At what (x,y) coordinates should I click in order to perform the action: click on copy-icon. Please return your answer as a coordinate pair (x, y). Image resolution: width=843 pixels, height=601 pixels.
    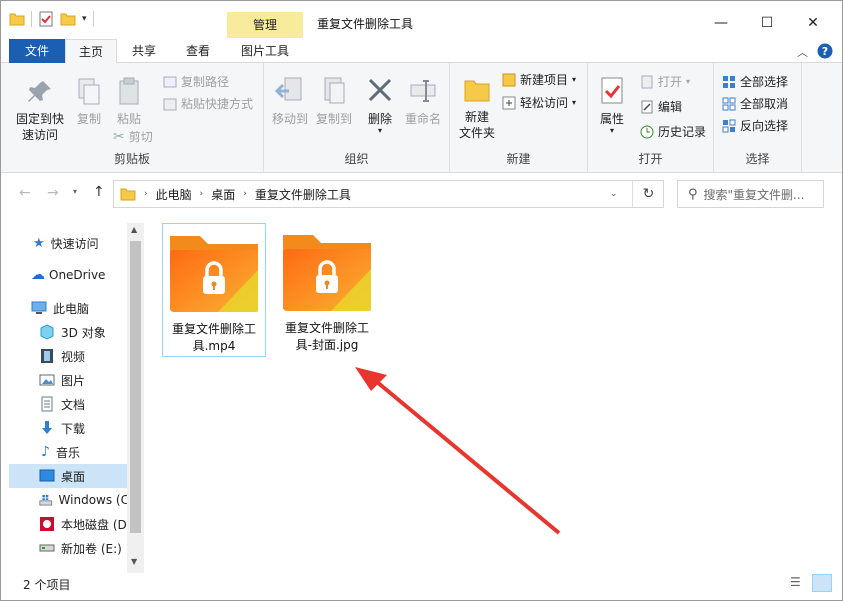
    Looking at the image, I should click on (89, 91).